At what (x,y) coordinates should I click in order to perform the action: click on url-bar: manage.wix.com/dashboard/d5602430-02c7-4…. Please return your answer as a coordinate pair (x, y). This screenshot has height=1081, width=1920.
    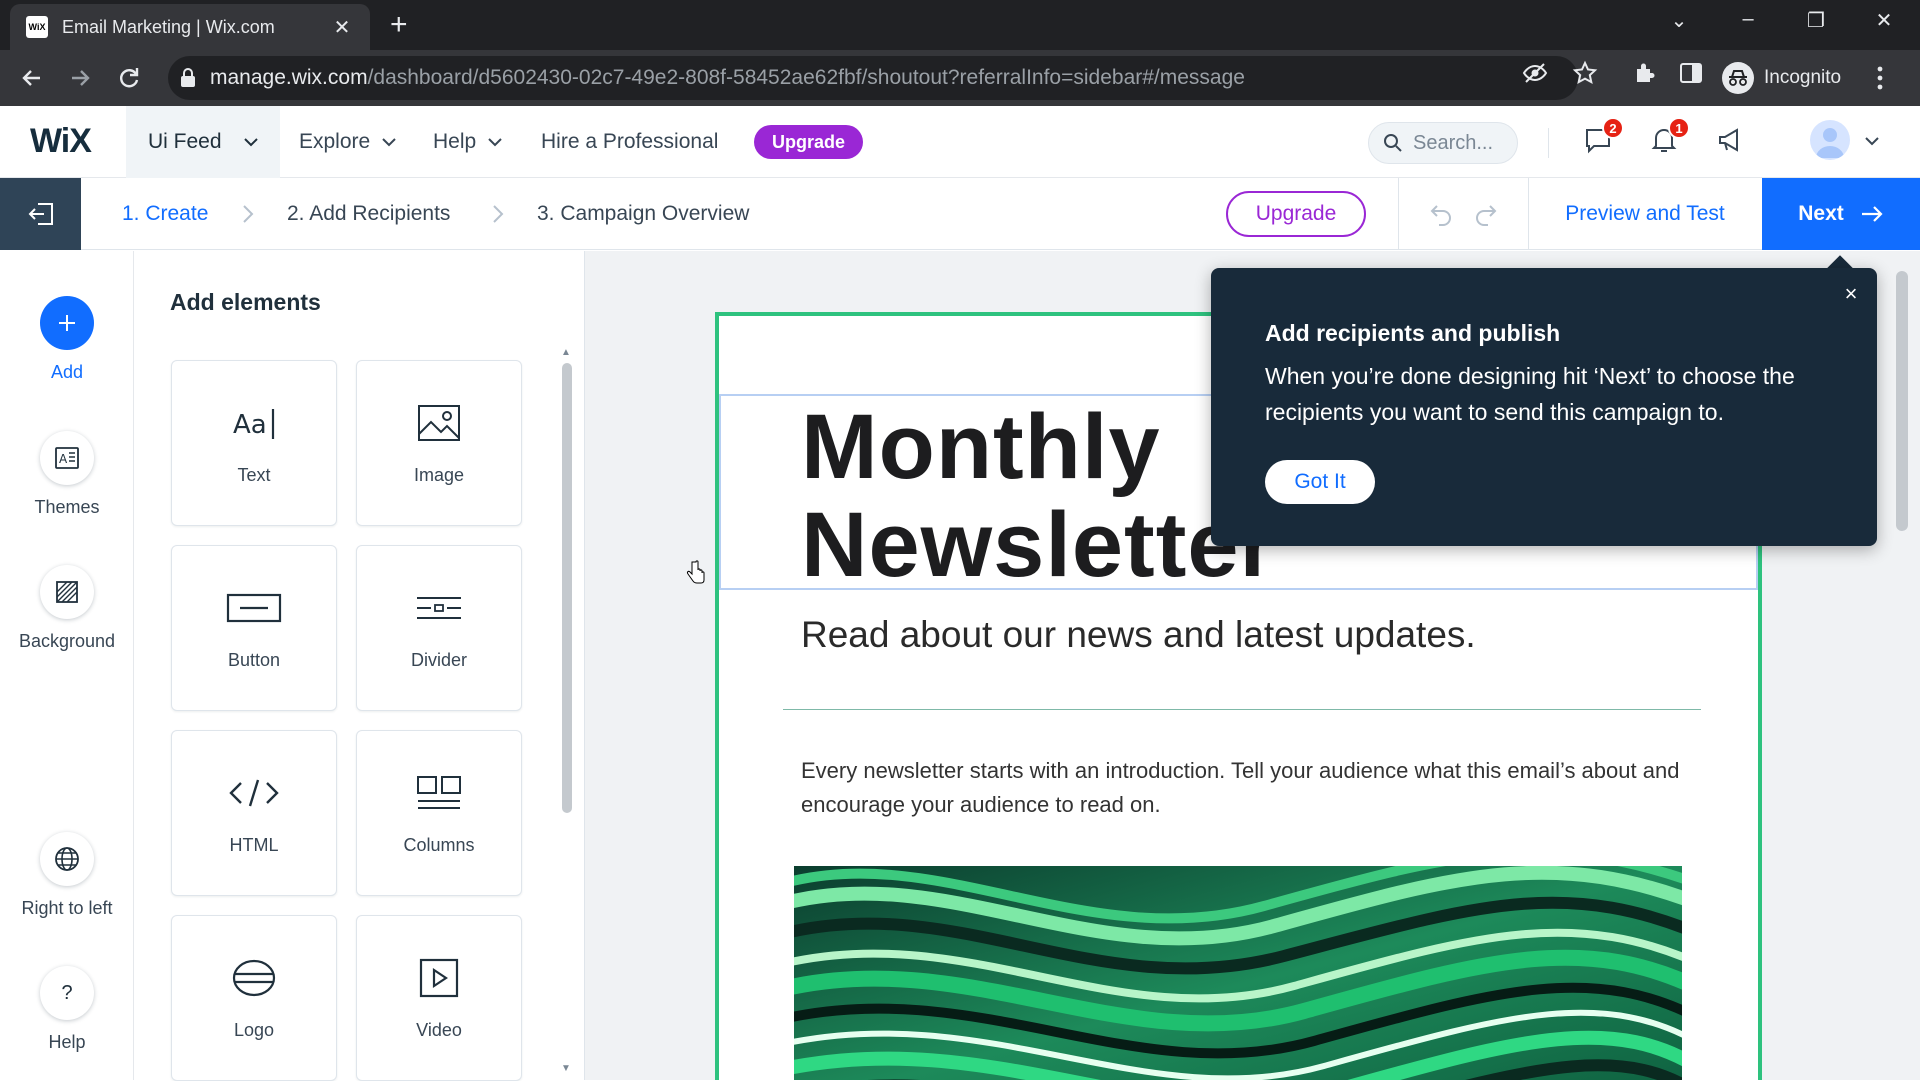
    Looking at the image, I should click on (873, 78).